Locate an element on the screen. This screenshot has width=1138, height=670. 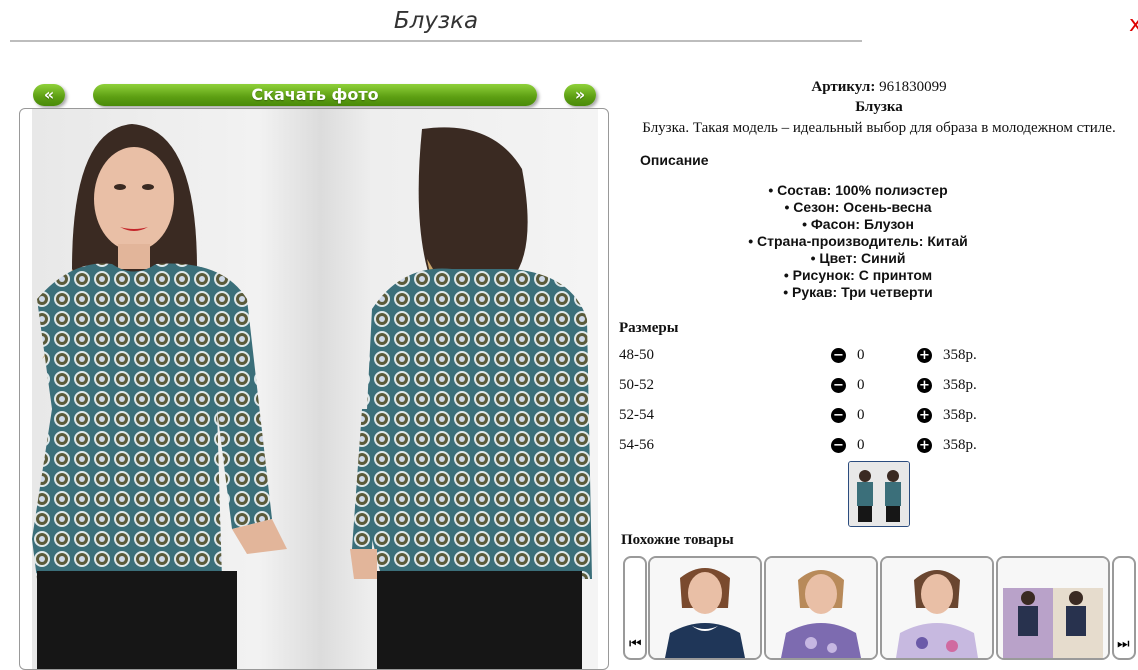
title-bar: Блузка is located at coordinates (436, 21).